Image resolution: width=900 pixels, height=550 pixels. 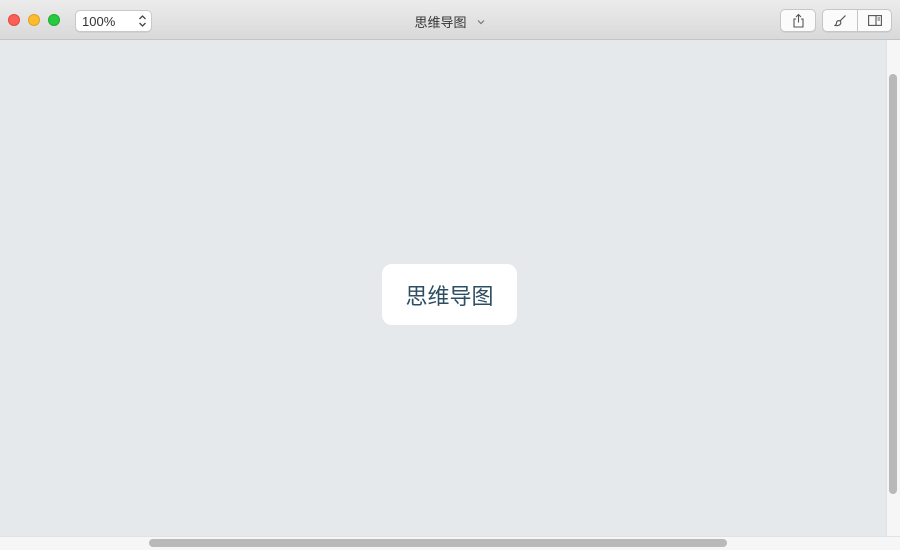 I want to click on title-bar: 100% 思维导图, so click(x=450, y=20).